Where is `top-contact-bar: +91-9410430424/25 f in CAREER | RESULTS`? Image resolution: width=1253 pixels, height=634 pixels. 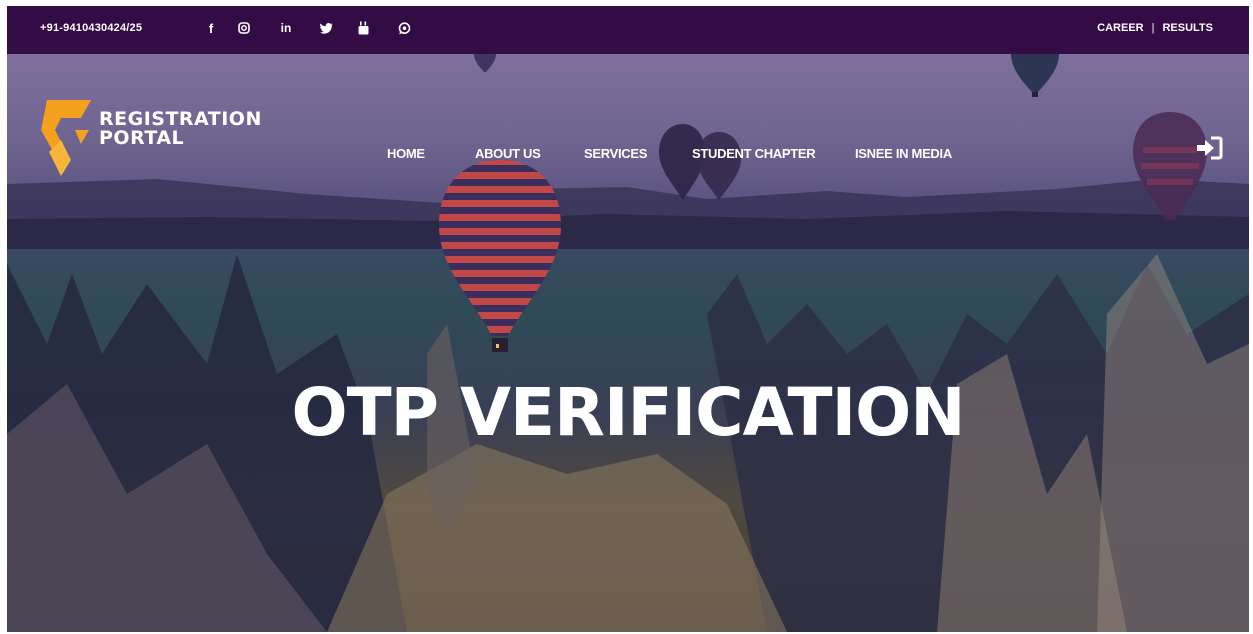
top-contact-bar: +91-9410430424/25 f in CAREER | RESULTS is located at coordinates (628, 30).